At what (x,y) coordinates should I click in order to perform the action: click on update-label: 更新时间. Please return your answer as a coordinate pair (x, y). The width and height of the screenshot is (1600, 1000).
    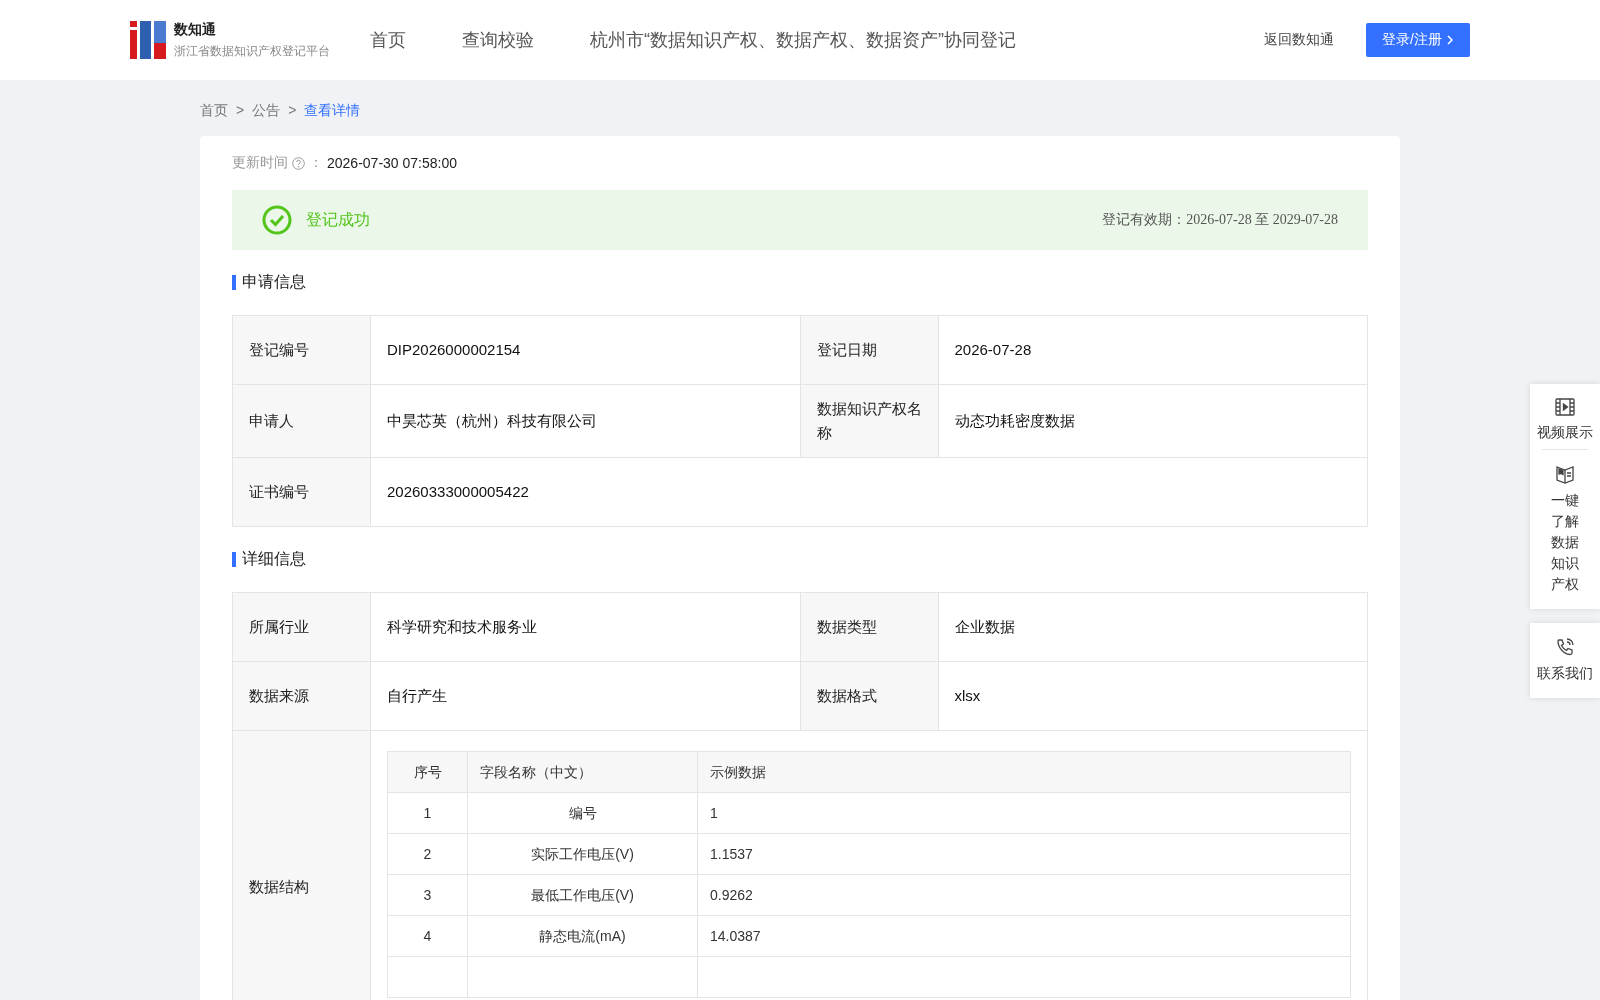
    Looking at the image, I should click on (260, 163).